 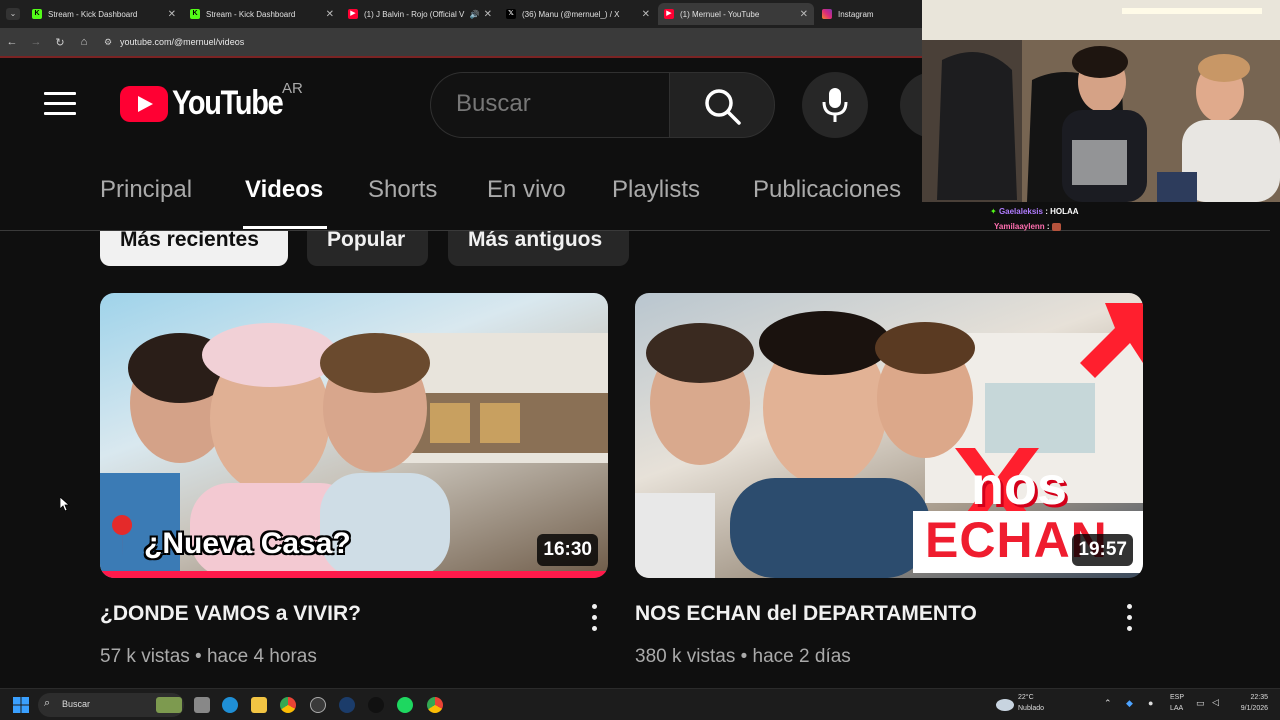 What do you see at coordinates (1005, 705) in the screenshot?
I see `weather-cloud-icon` at bounding box center [1005, 705].